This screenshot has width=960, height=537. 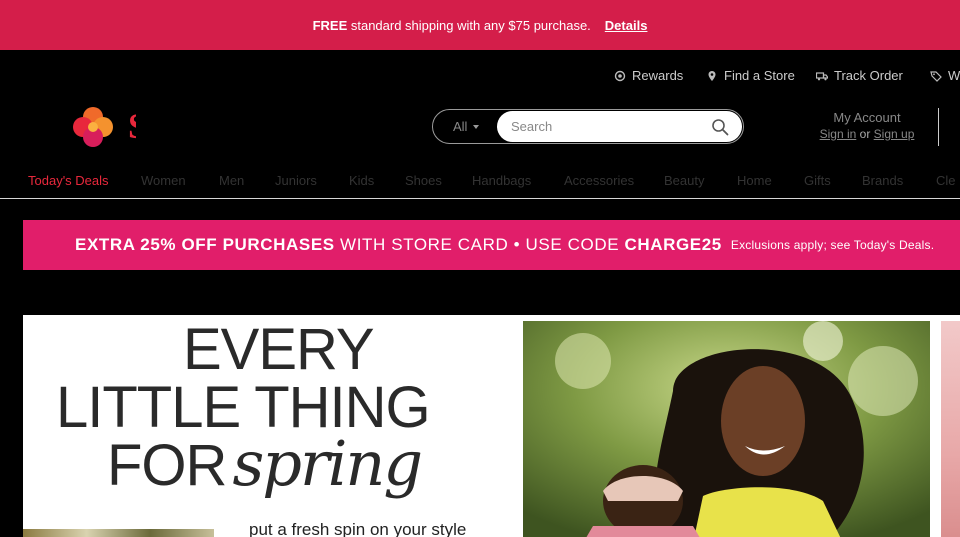 I want to click on nav-juniors: Juniors, so click(x=296, y=180).